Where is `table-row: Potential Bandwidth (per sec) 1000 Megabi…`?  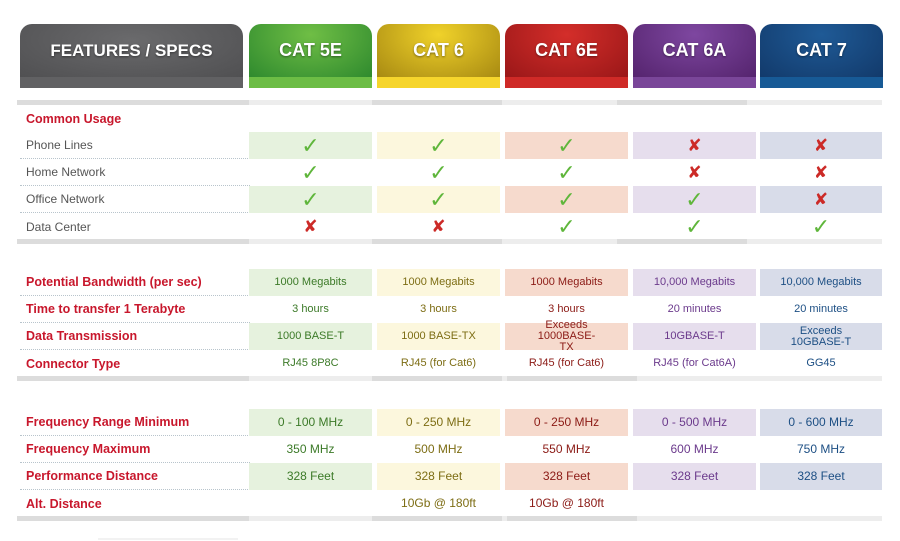 table-row: Potential Bandwidth (per sec) 1000 Megabi… is located at coordinates (450, 282).